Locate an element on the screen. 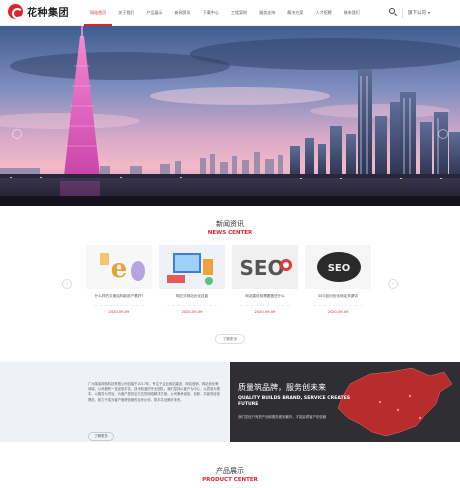  slogan-sub: 我们坚信只有把产品和服务做到最好，才能赢得客户的信赖 is located at coordinates (282, 417).